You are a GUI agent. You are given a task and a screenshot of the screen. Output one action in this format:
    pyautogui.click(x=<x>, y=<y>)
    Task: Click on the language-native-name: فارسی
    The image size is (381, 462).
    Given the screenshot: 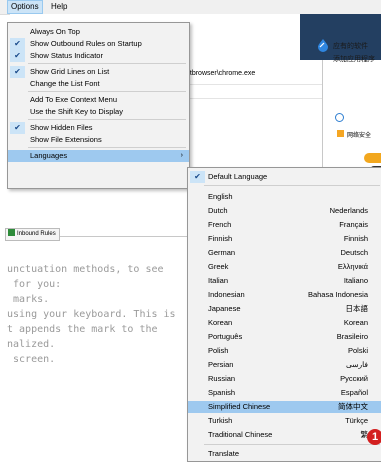 What is the action you would take?
    pyautogui.click(x=356, y=364)
    